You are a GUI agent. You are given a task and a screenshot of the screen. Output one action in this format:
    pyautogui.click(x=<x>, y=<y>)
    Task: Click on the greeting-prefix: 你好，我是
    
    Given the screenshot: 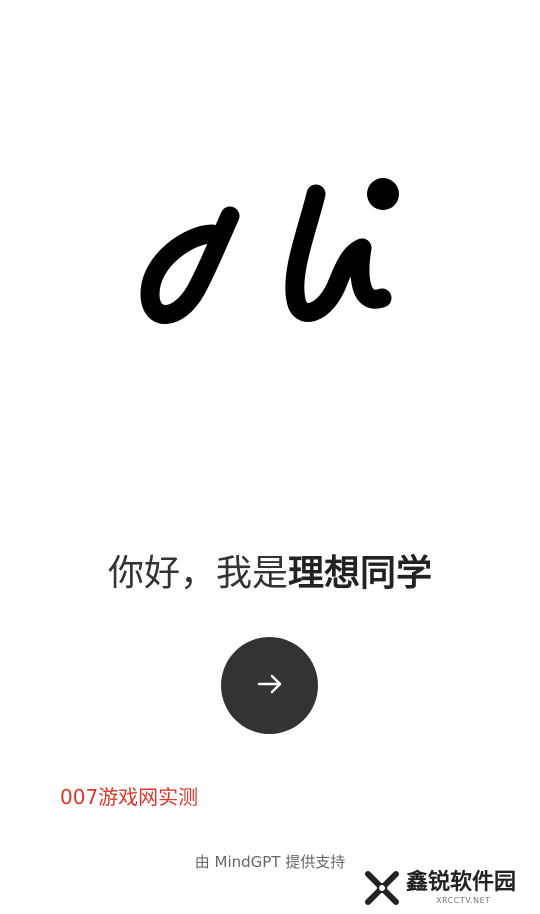 What is the action you would take?
    pyautogui.click(x=197, y=573)
    